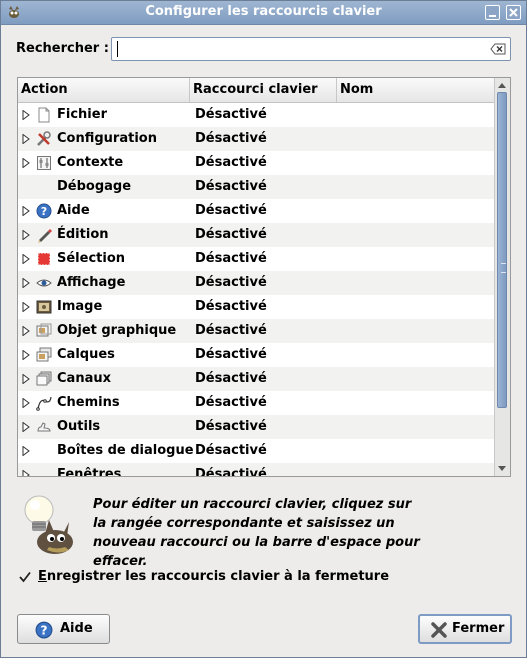 The width and height of the screenshot is (527, 658). What do you see at coordinates (89, 472) in the screenshot?
I see `row-action-label: Fenêtres` at bounding box center [89, 472].